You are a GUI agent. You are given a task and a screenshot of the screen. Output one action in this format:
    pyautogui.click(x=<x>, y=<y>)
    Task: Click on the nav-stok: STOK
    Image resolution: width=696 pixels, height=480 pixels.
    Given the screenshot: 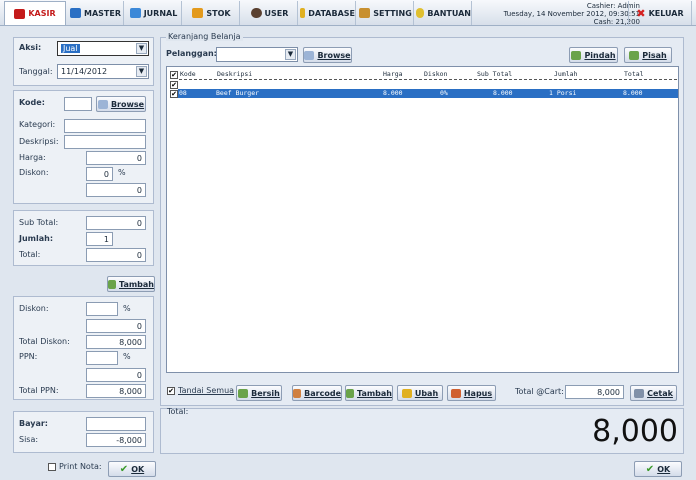 What is the action you would take?
    pyautogui.click(x=212, y=13)
    